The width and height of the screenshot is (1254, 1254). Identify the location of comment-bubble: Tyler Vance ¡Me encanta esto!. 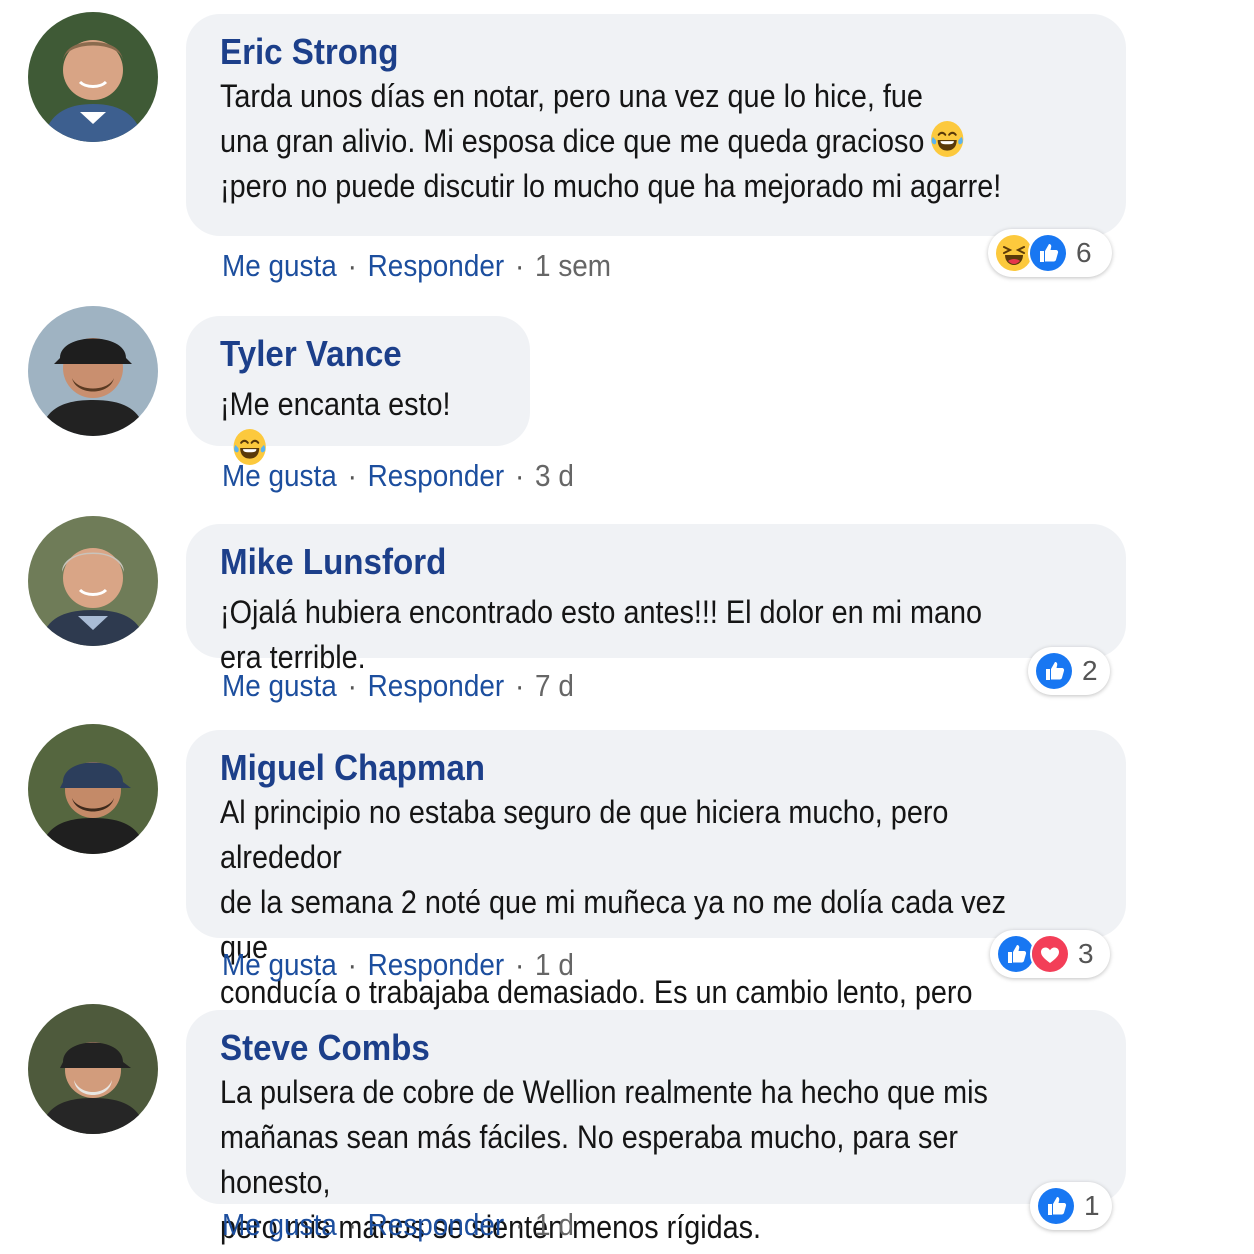
(358, 381).